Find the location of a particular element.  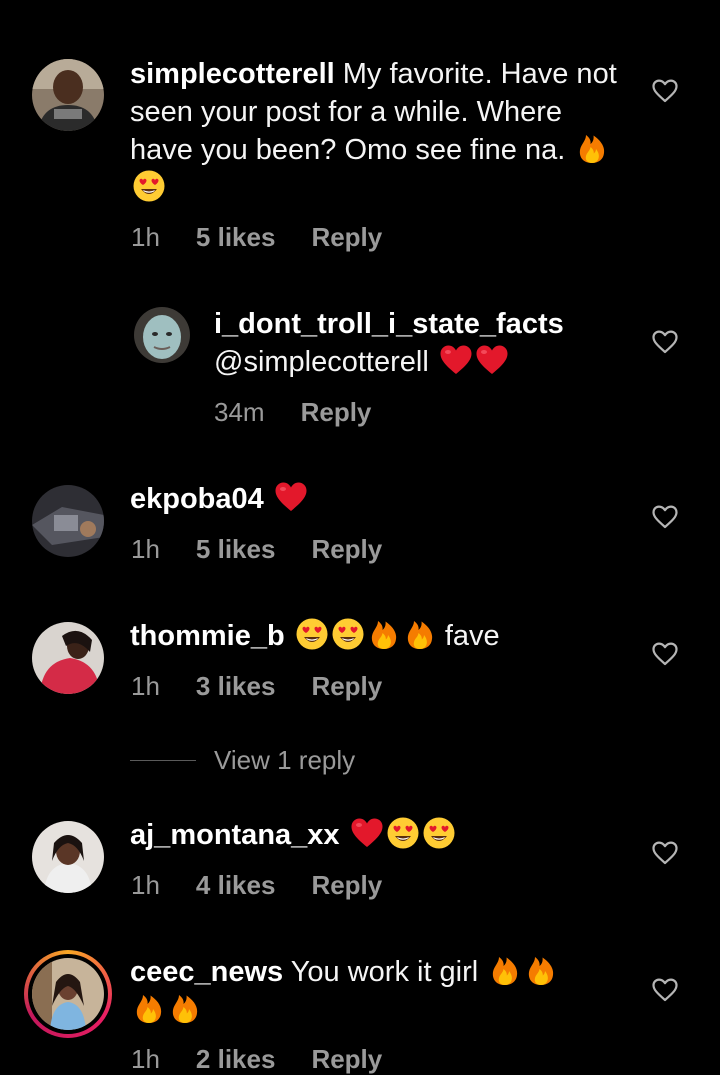

username: simplecotterell is located at coordinates (232, 74).